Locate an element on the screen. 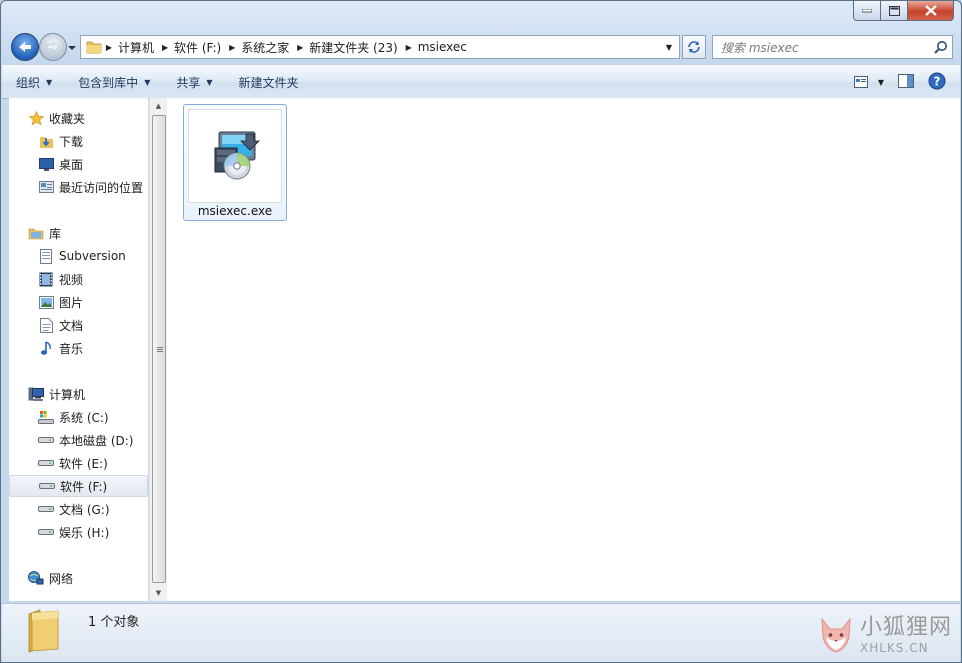  nav-item-label: 软件 (E:) is located at coordinates (83, 463).